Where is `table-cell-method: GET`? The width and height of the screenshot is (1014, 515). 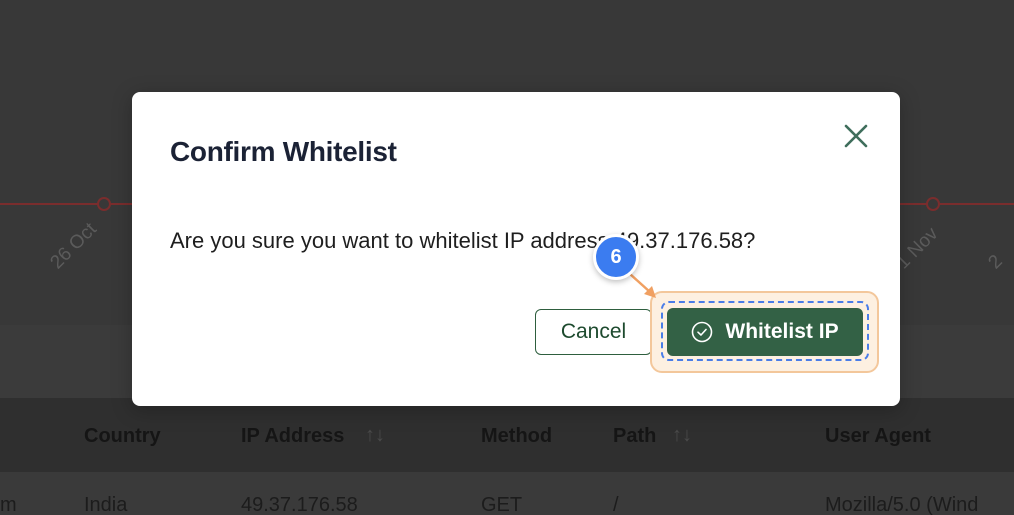 table-cell-method: GET is located at coordinates (502, 504).